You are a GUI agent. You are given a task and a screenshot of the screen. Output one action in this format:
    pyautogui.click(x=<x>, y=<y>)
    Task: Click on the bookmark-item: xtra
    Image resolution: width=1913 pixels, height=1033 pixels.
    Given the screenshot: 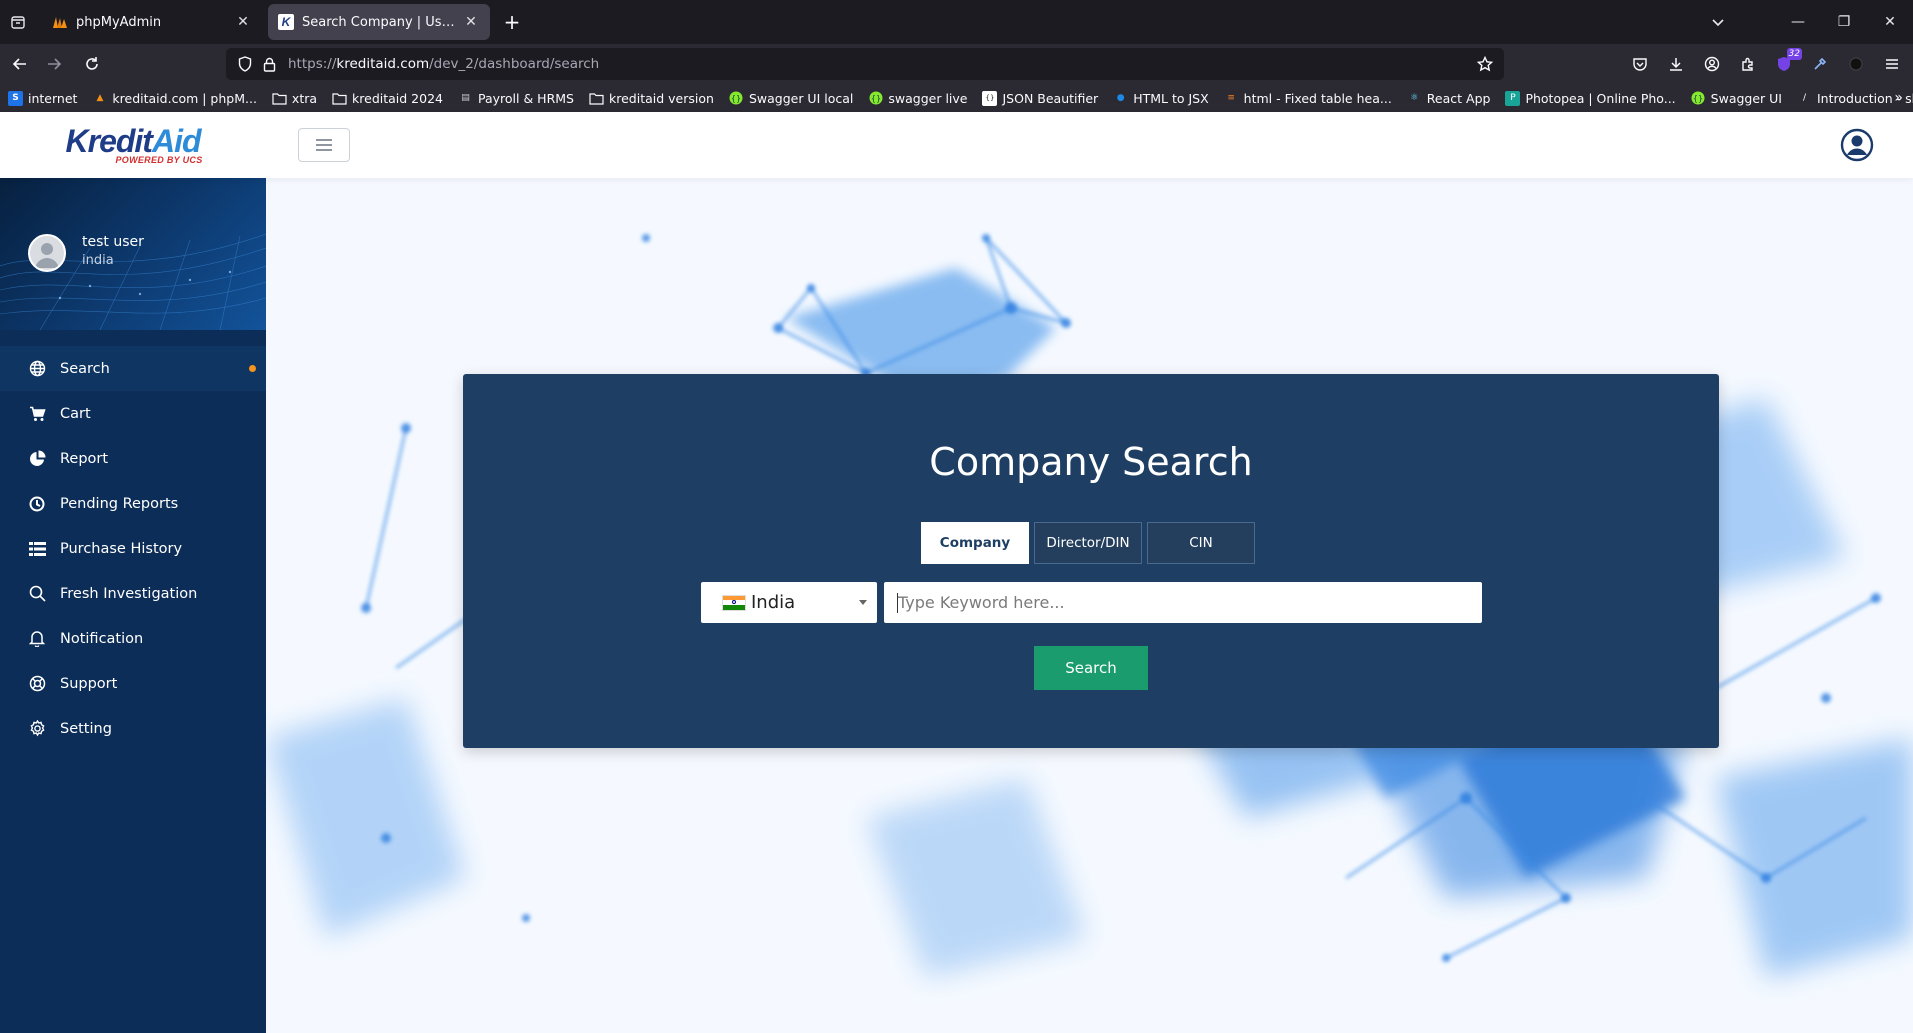 What is the action you would take?
    pyautogui.click(x=294, y=98)
    